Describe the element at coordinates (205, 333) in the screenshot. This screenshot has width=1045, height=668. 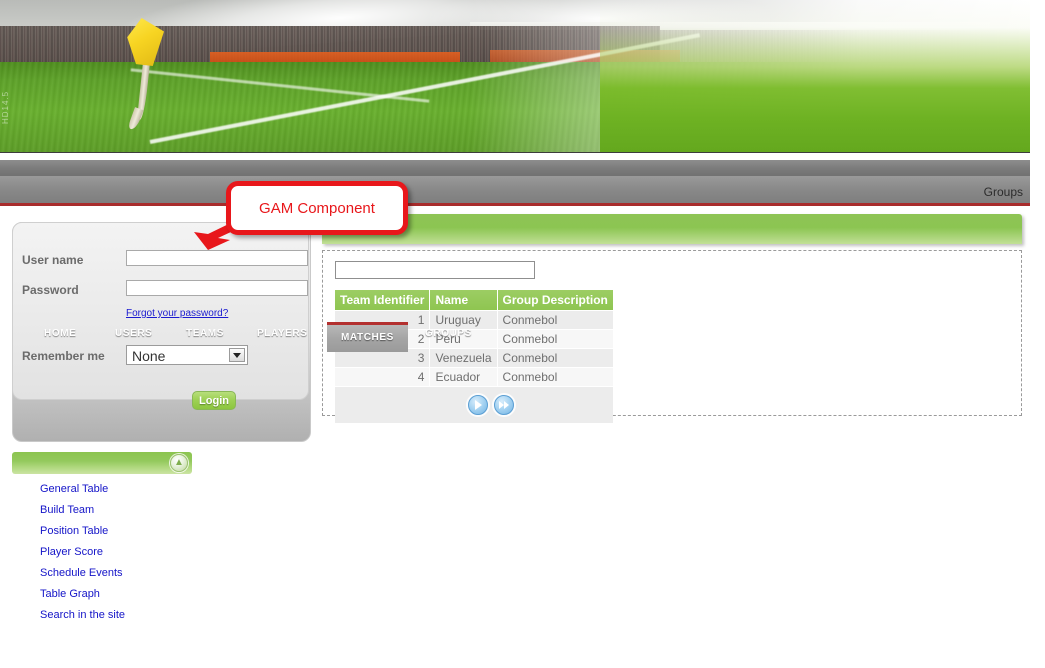
I see `nav-item-teams: TEAMS` at that location.